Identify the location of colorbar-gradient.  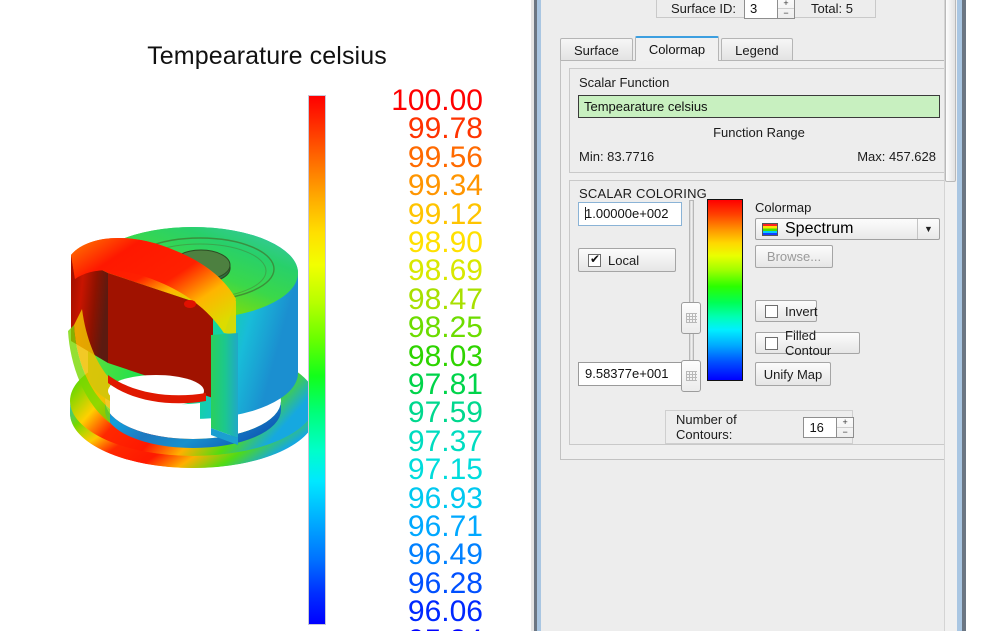
(317, 360).